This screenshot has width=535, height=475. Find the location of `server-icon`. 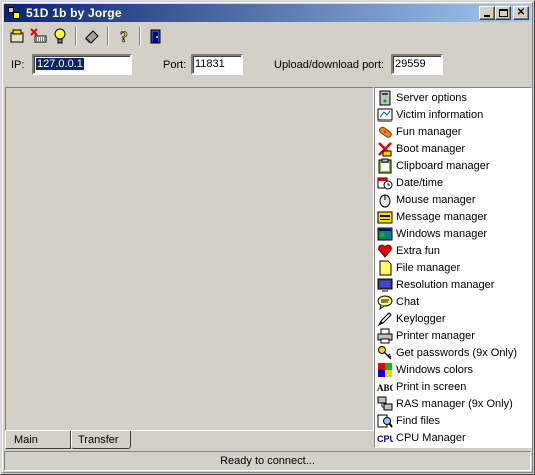

server-icon is located at coordinates (385, 98).